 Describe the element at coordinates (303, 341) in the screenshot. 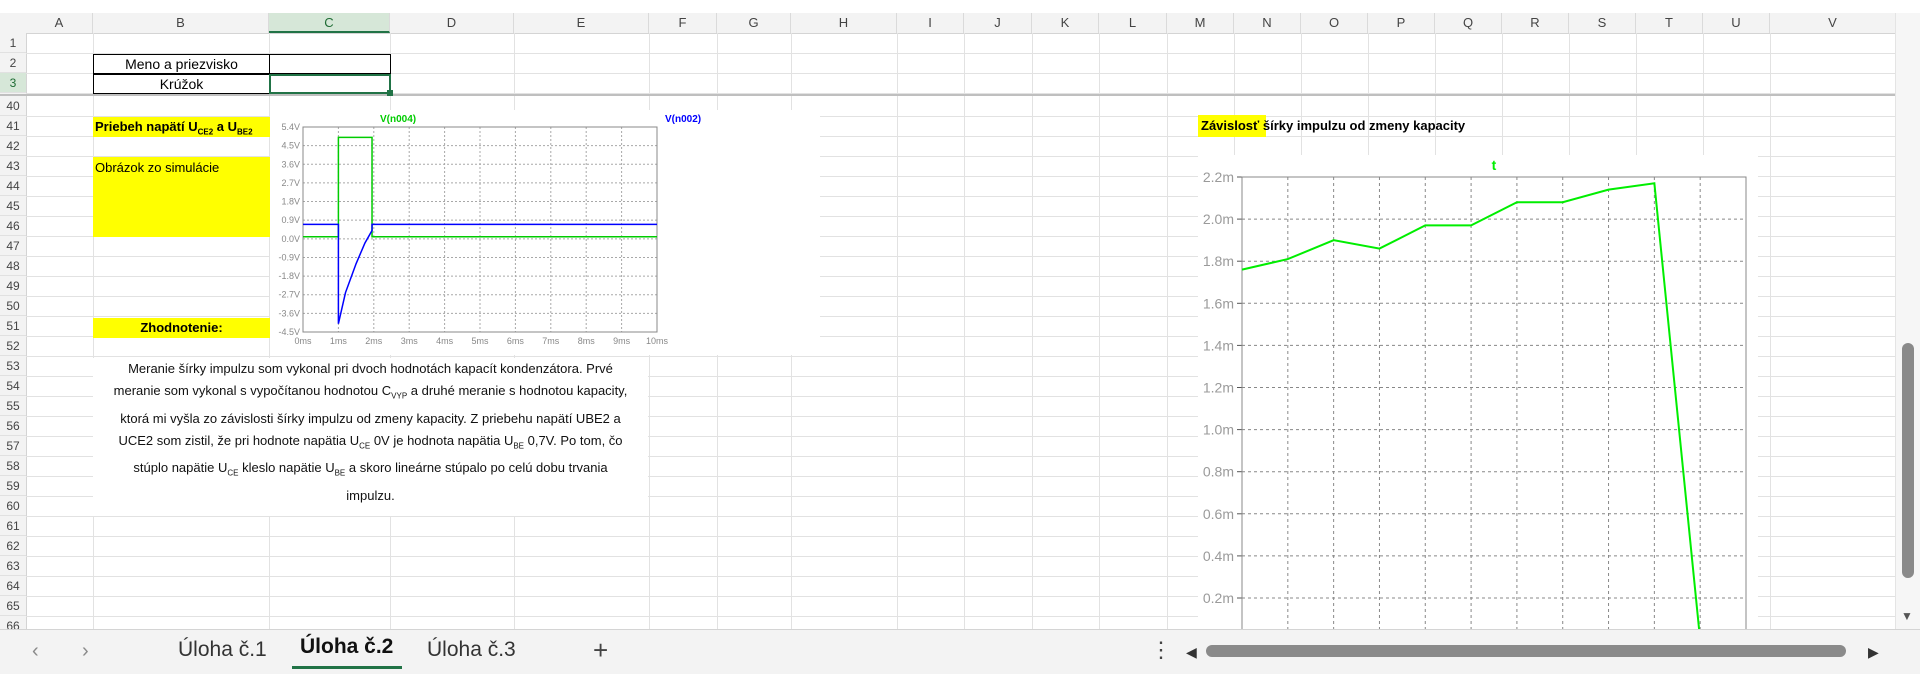

I see `x-tick-label: 0ms` at that location.